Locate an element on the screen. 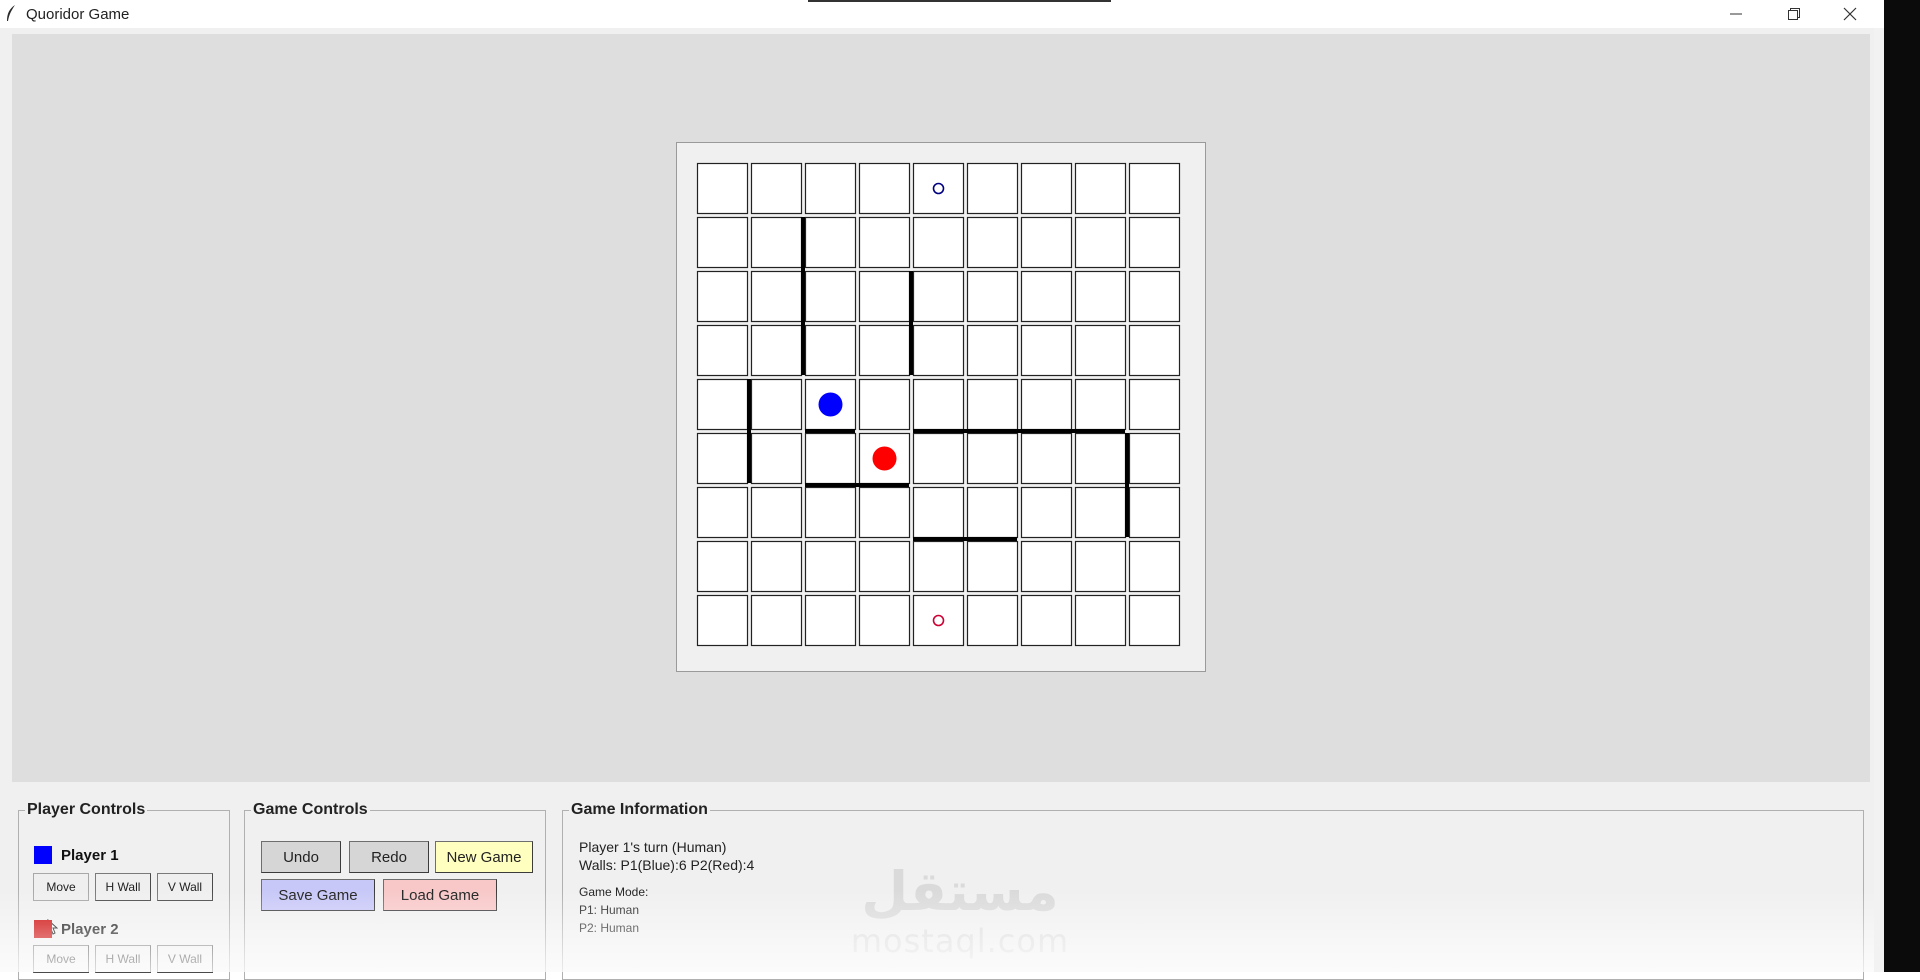  player1-move-button: Move is located at coordinates (61, 887).